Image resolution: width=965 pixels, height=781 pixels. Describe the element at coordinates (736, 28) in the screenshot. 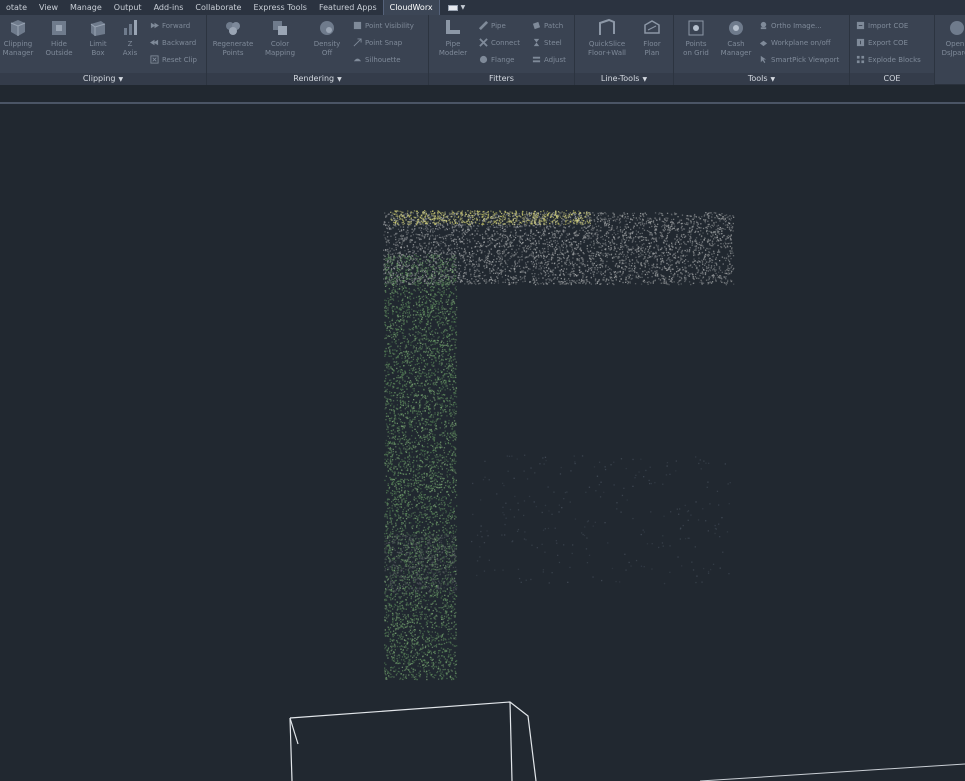

I see `cash-manager-icon` at that location.